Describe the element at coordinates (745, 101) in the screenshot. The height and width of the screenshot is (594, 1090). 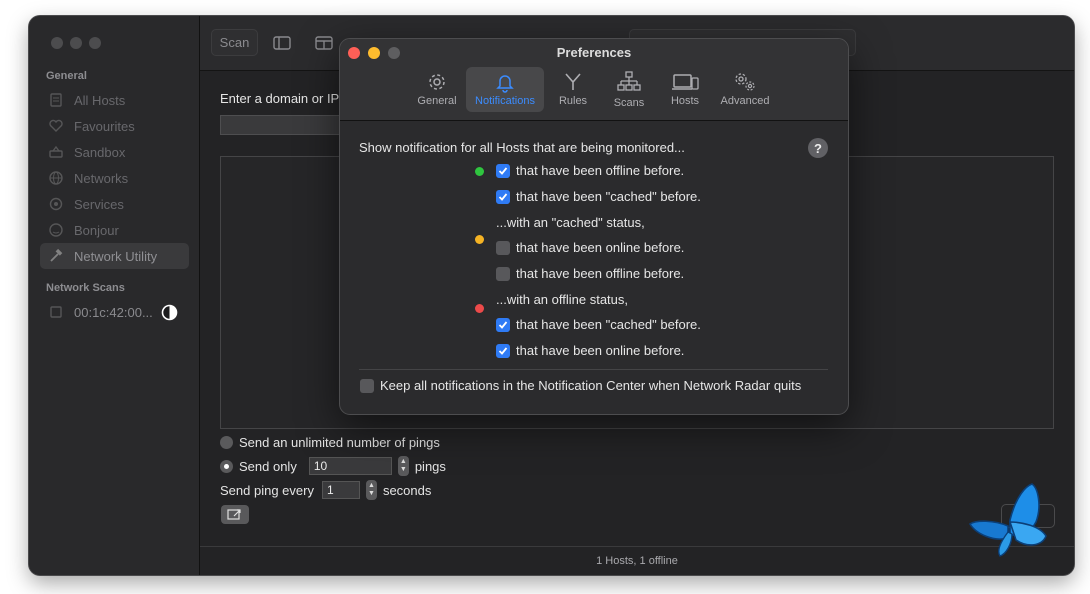
I see `tab-label: Advanced` at that location.